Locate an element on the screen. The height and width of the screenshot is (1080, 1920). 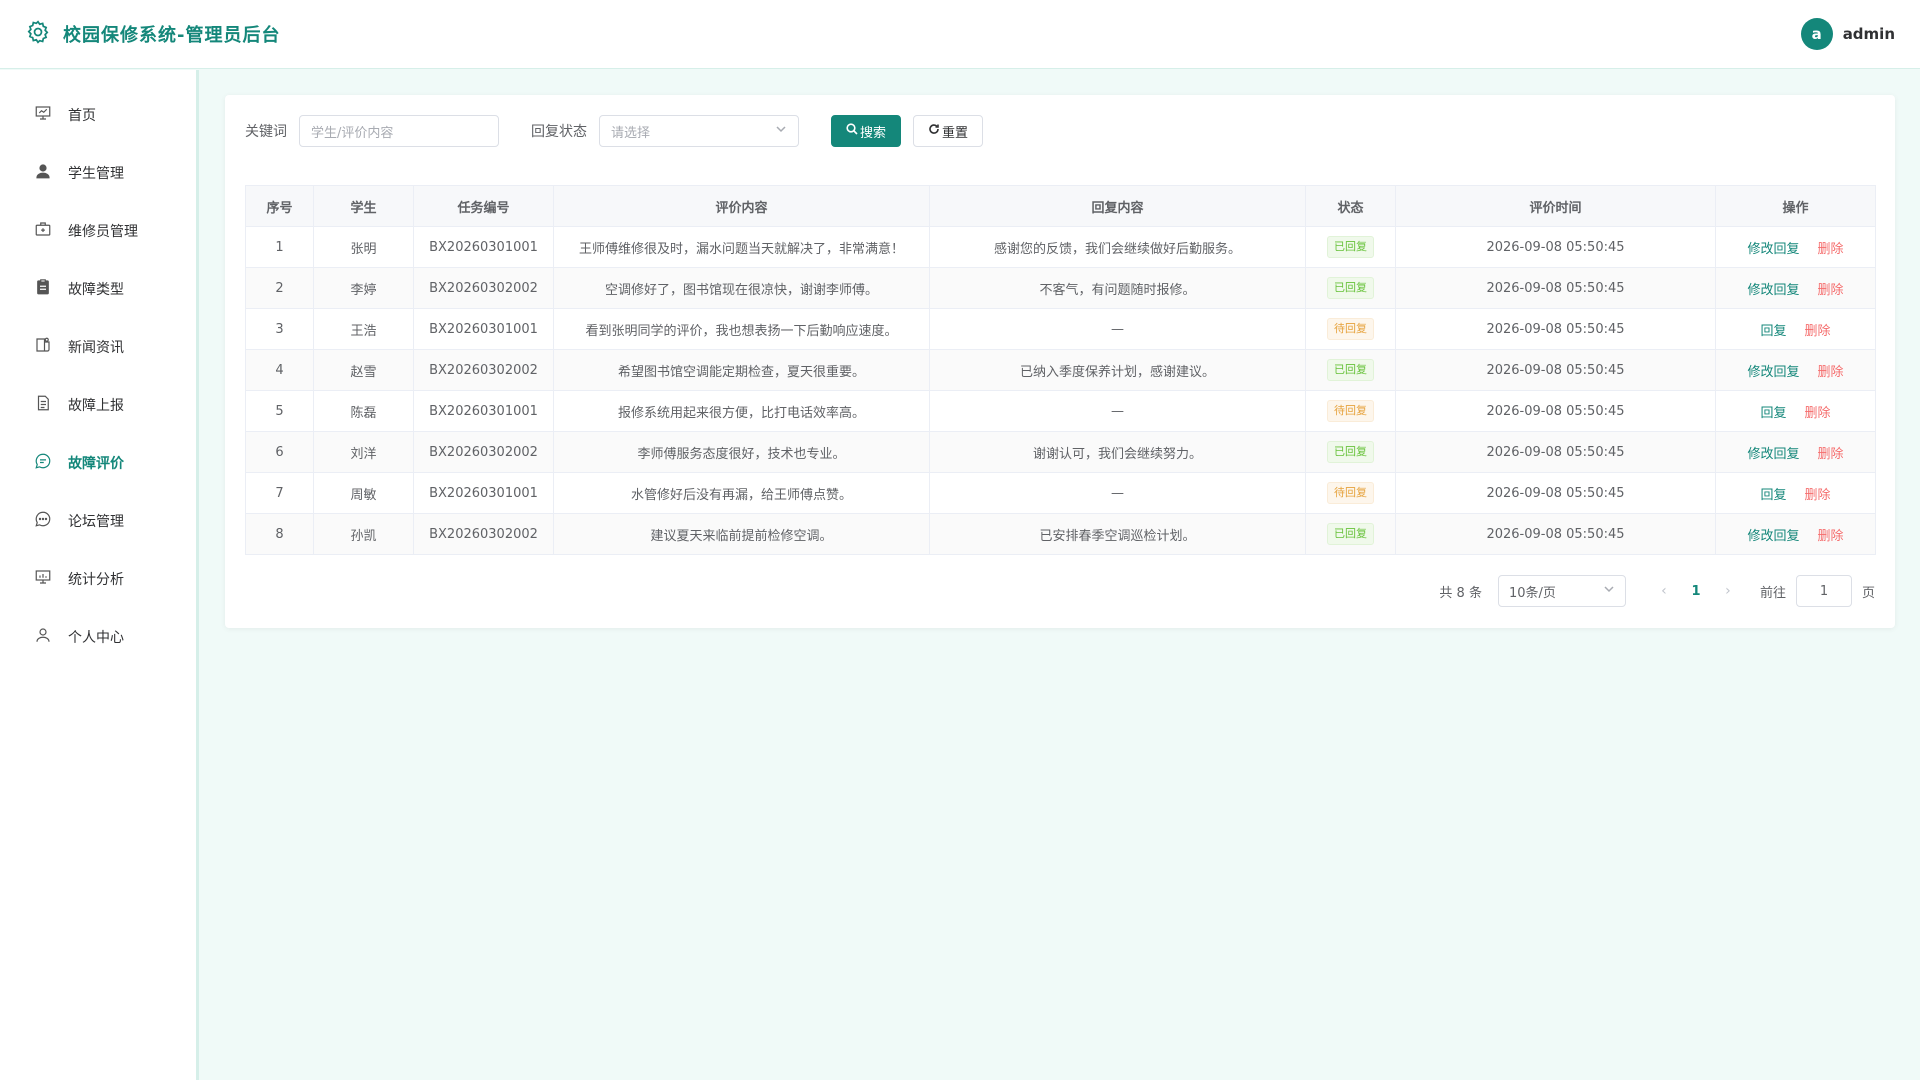
sidebar-item-repairers: 维修员管理 is located at coordinates (98, 231).